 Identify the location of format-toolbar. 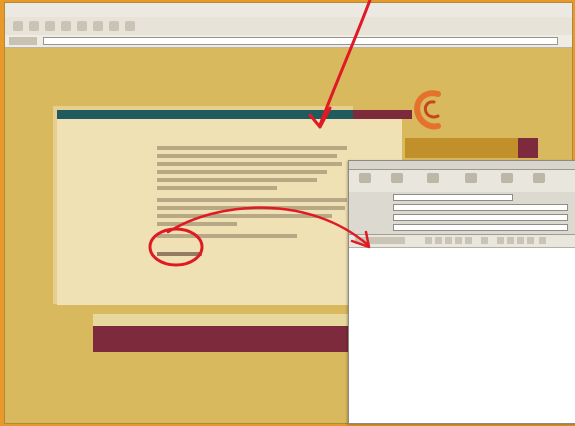
(462, 241).